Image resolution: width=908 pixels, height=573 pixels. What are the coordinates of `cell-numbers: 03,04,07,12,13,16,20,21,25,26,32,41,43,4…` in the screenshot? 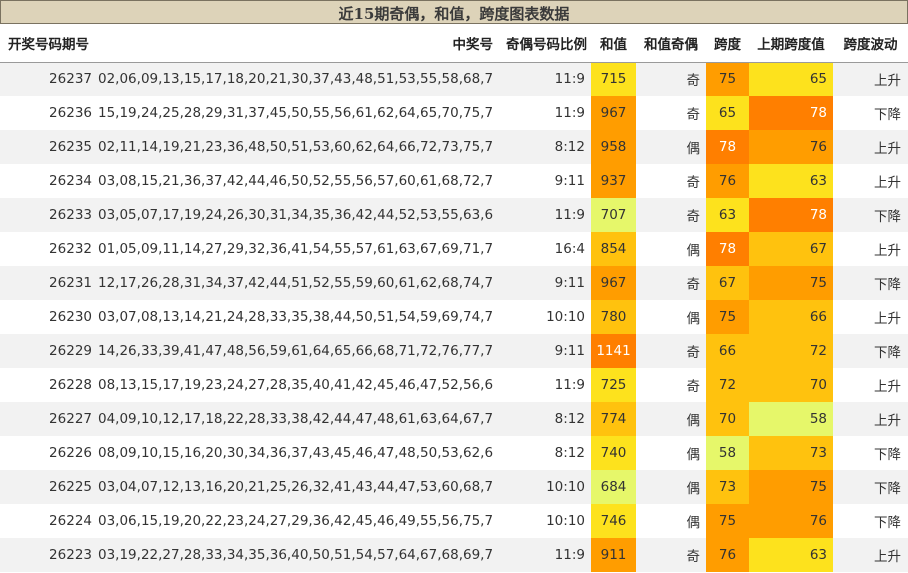 It's located at (295, 487).